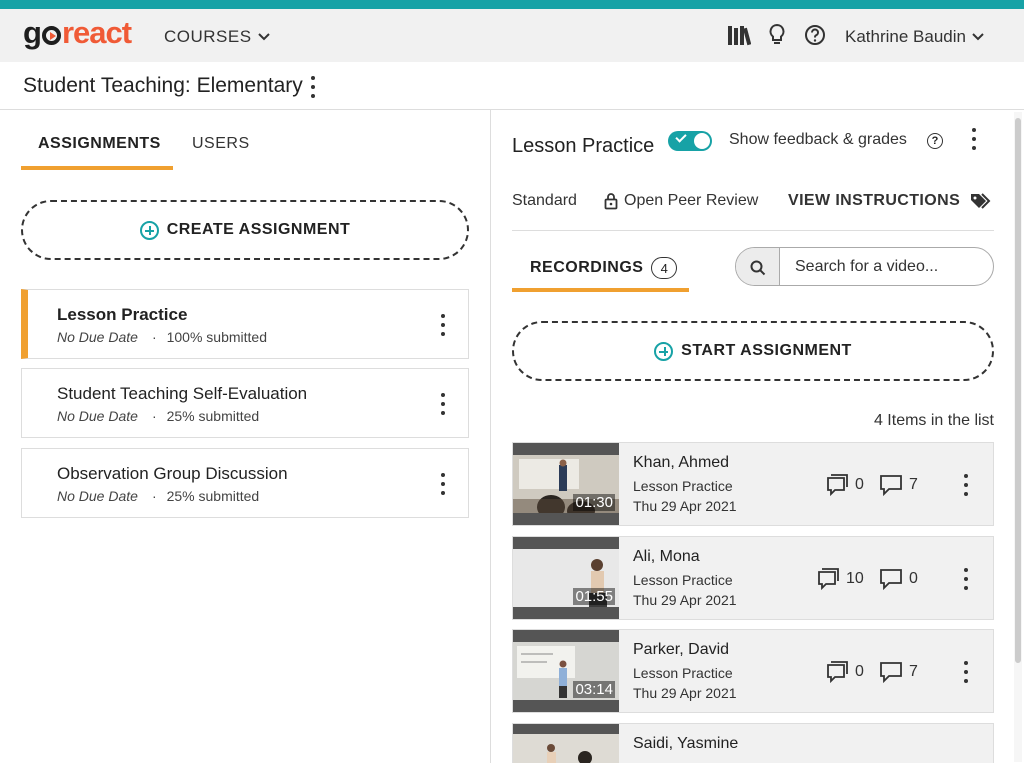  What do you see at coordinates (313, 87) in the screenshot?
I see `course-options-kebab-icon` at bounding box center [313, 87].